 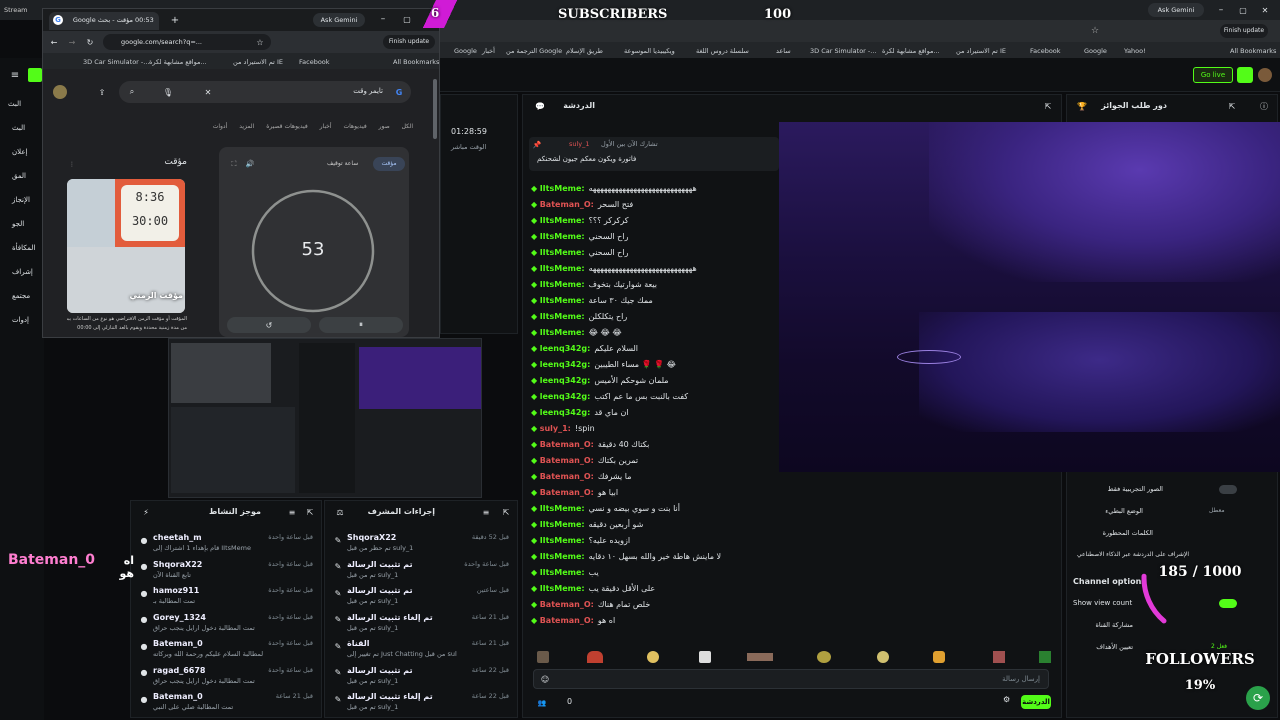 I want to click on chat-settings-icon: ⚙, so click(x=1008, y=700).